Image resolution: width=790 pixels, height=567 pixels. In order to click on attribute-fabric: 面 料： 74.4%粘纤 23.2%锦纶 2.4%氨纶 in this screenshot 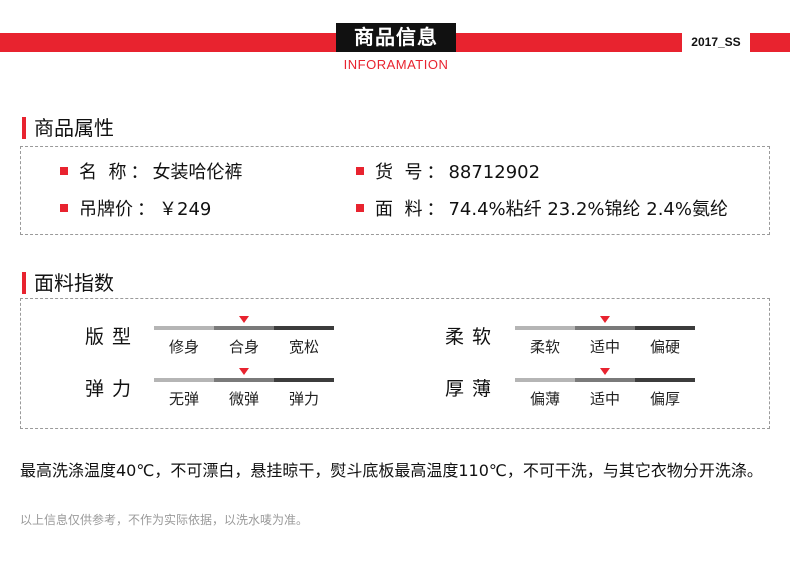, I will do `click(542, 210)`.